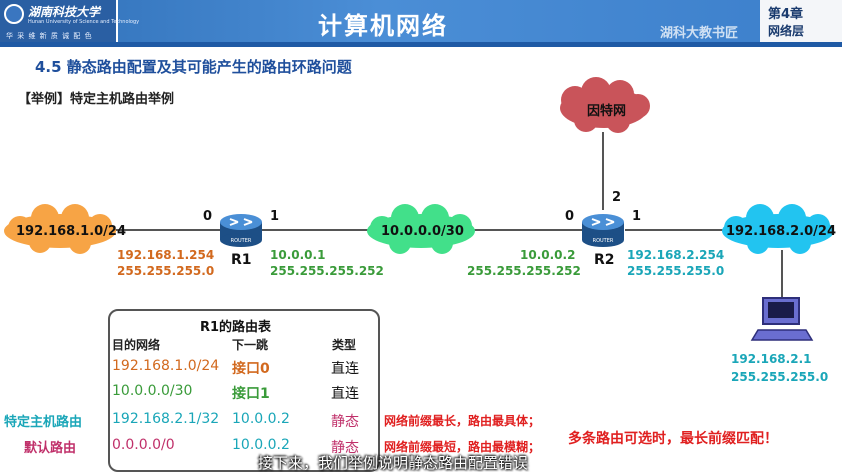 The width and height of the screenshot is (842, 472). What do you see at coordinates (603, 241) in the screenshot?
I see `router-r2-caption: ROUTER` at bounding box center [603, 241].